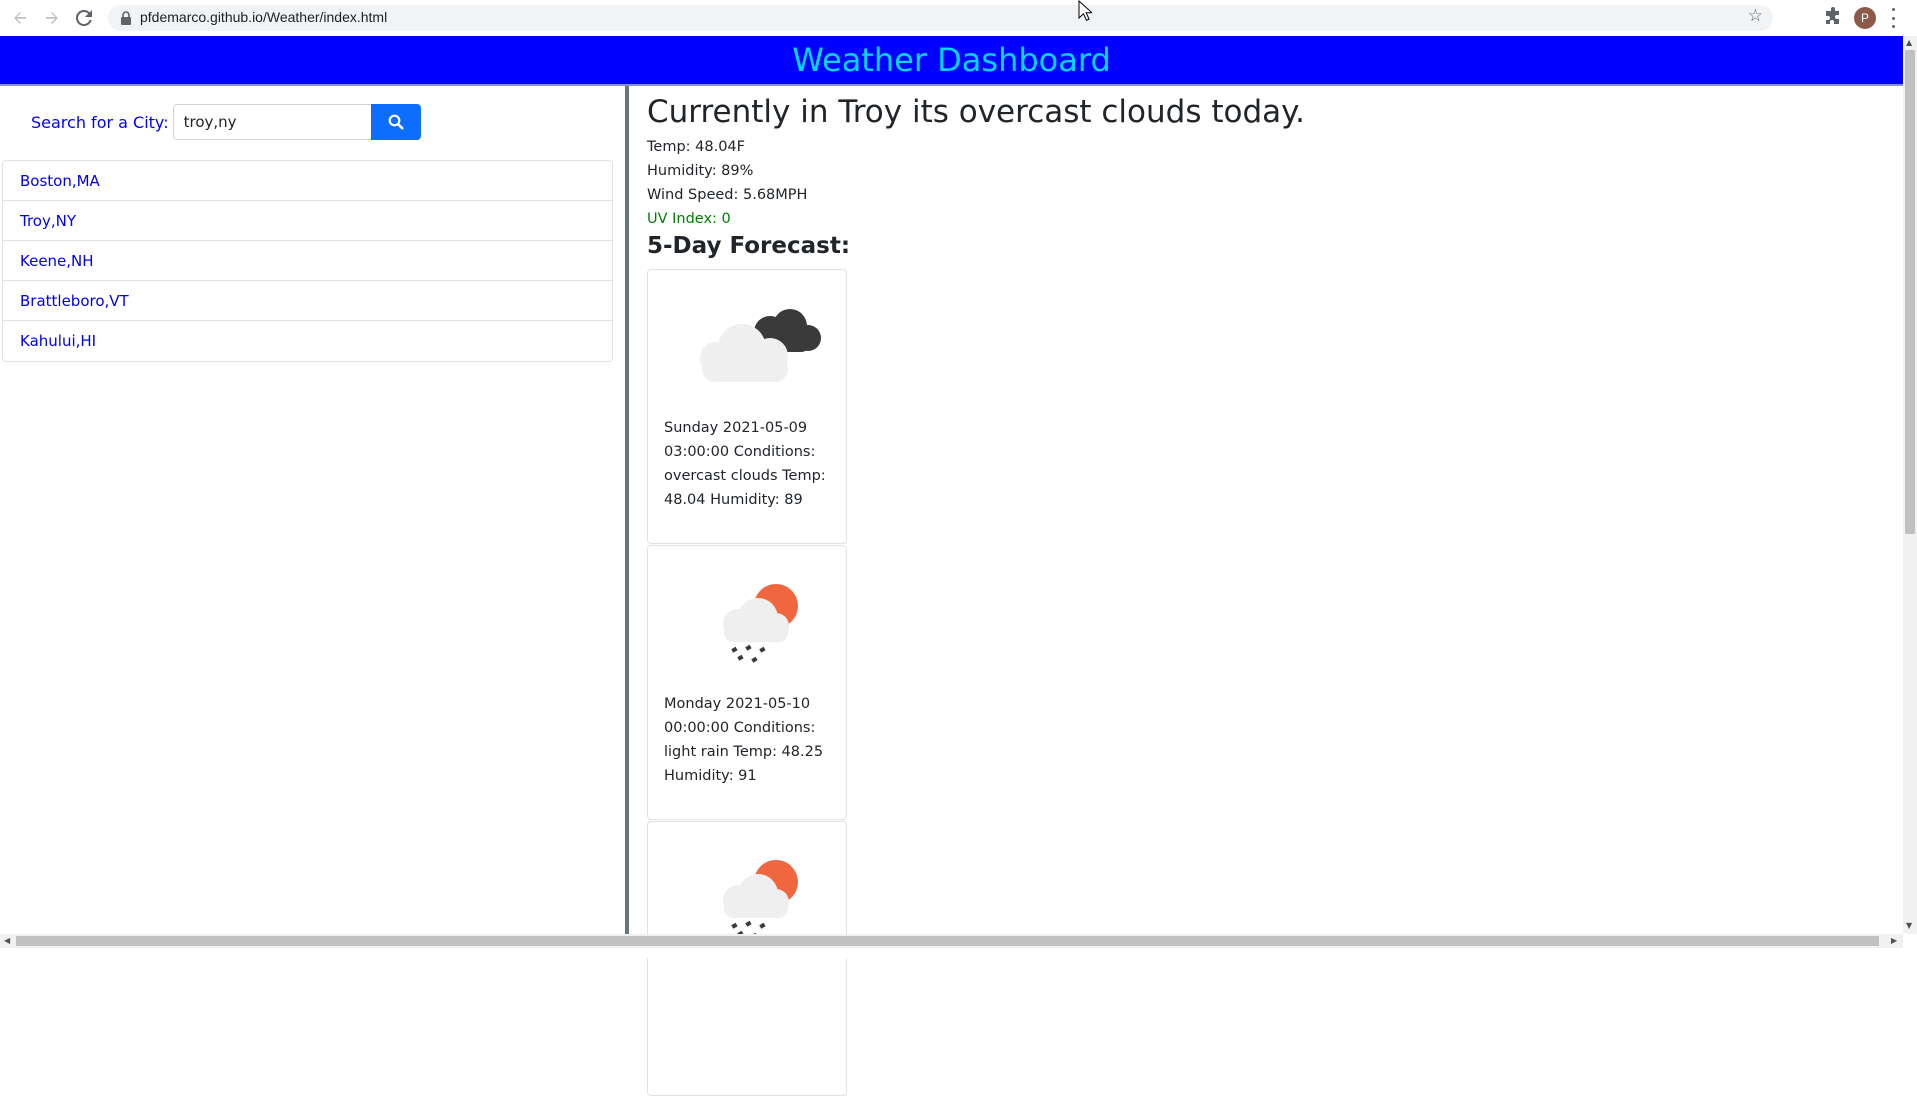 The width and height of the screenshot is (1917, 1096). I want to click on forecast-heading: 5-Day Forecast:, so click(749, 246).